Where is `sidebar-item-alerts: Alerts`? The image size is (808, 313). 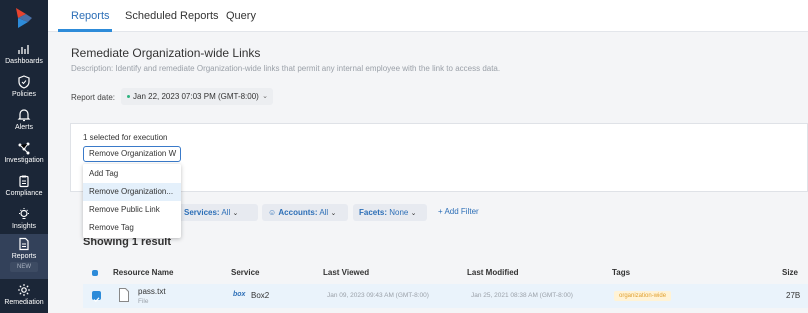 sidebar-item-alerts: Alerts is located at coordinates (24, 119).